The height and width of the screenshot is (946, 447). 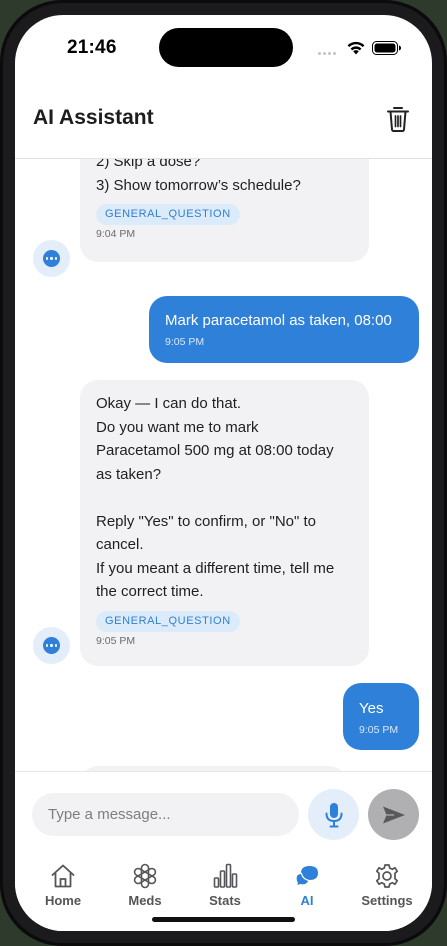 I want to click on tab-label: Settings, so click(x=387, y=900).